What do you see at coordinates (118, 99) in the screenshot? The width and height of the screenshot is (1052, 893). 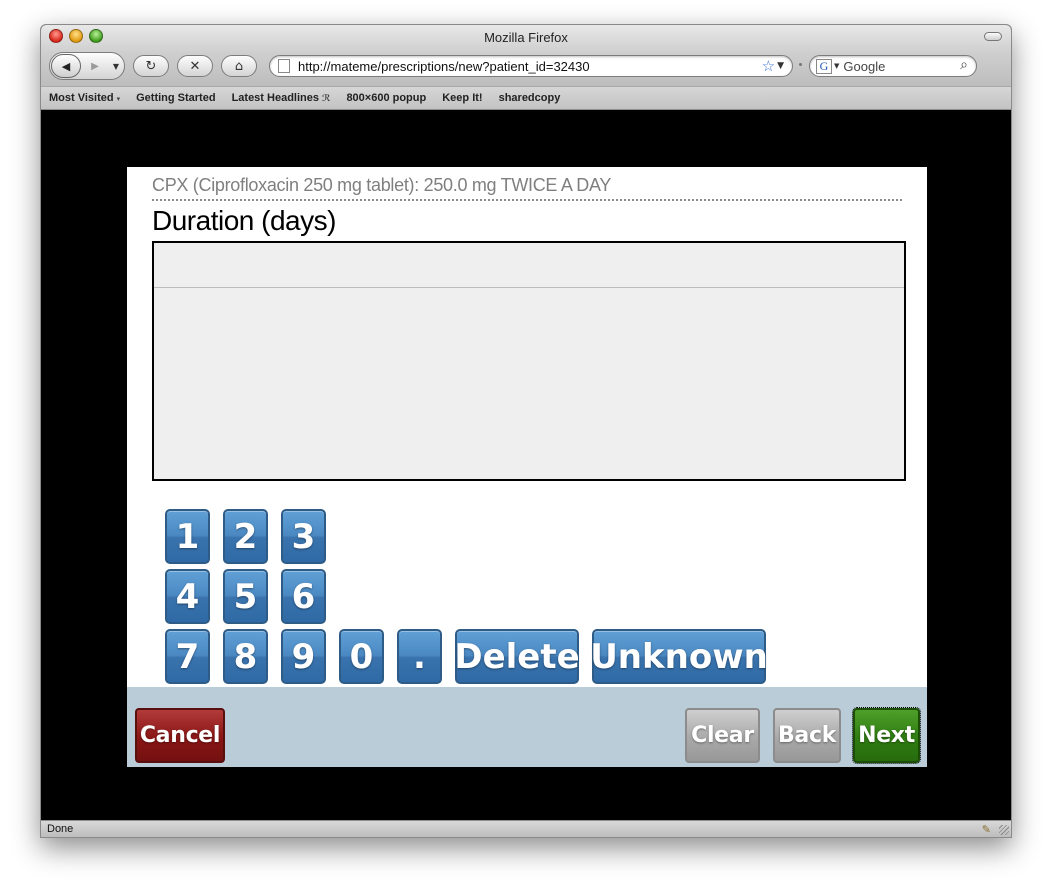 I see `chevron-down-icon: ▾` at bounding box center [118, 99].